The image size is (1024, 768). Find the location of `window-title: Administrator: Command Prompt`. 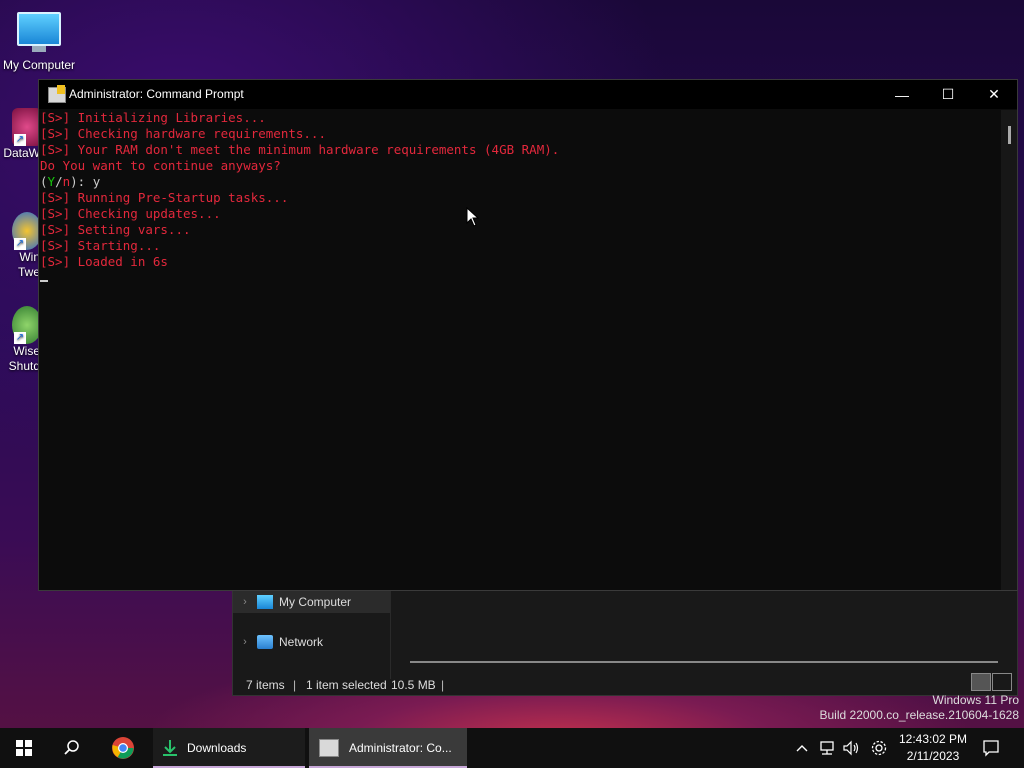

window-title: Administrator: Command Prompt is located at coordinates (156, 94).